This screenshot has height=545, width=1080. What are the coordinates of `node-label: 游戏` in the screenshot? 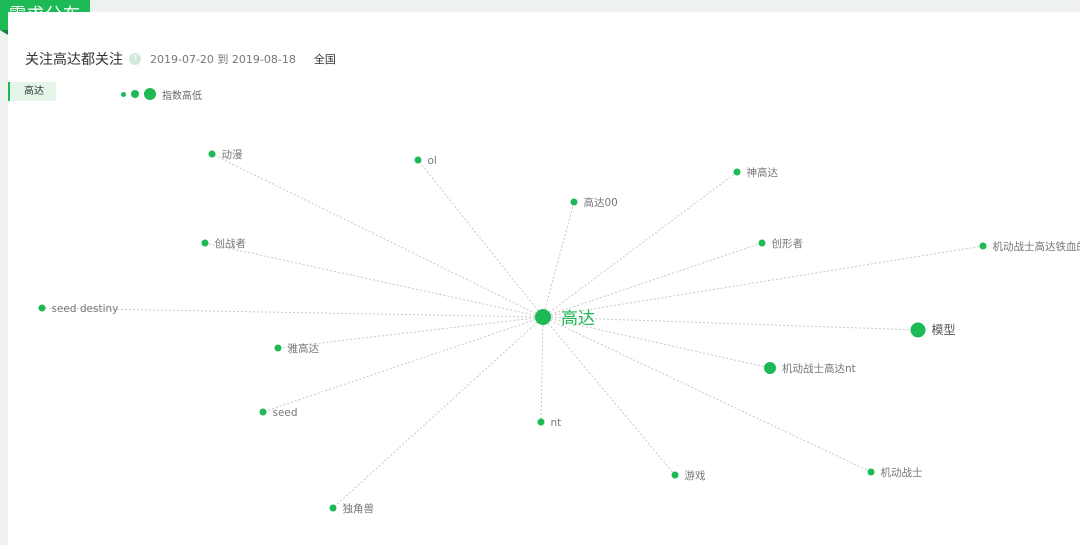 It's located at (695, 475).